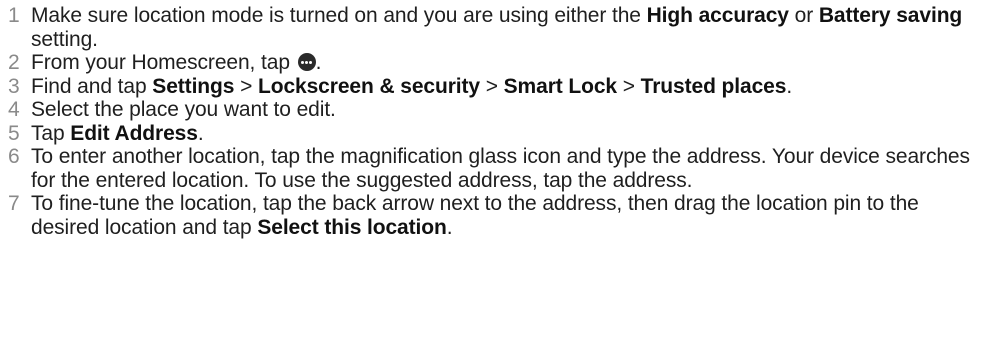  I want to click on ui-term: Edit Address, so click(134, 133).